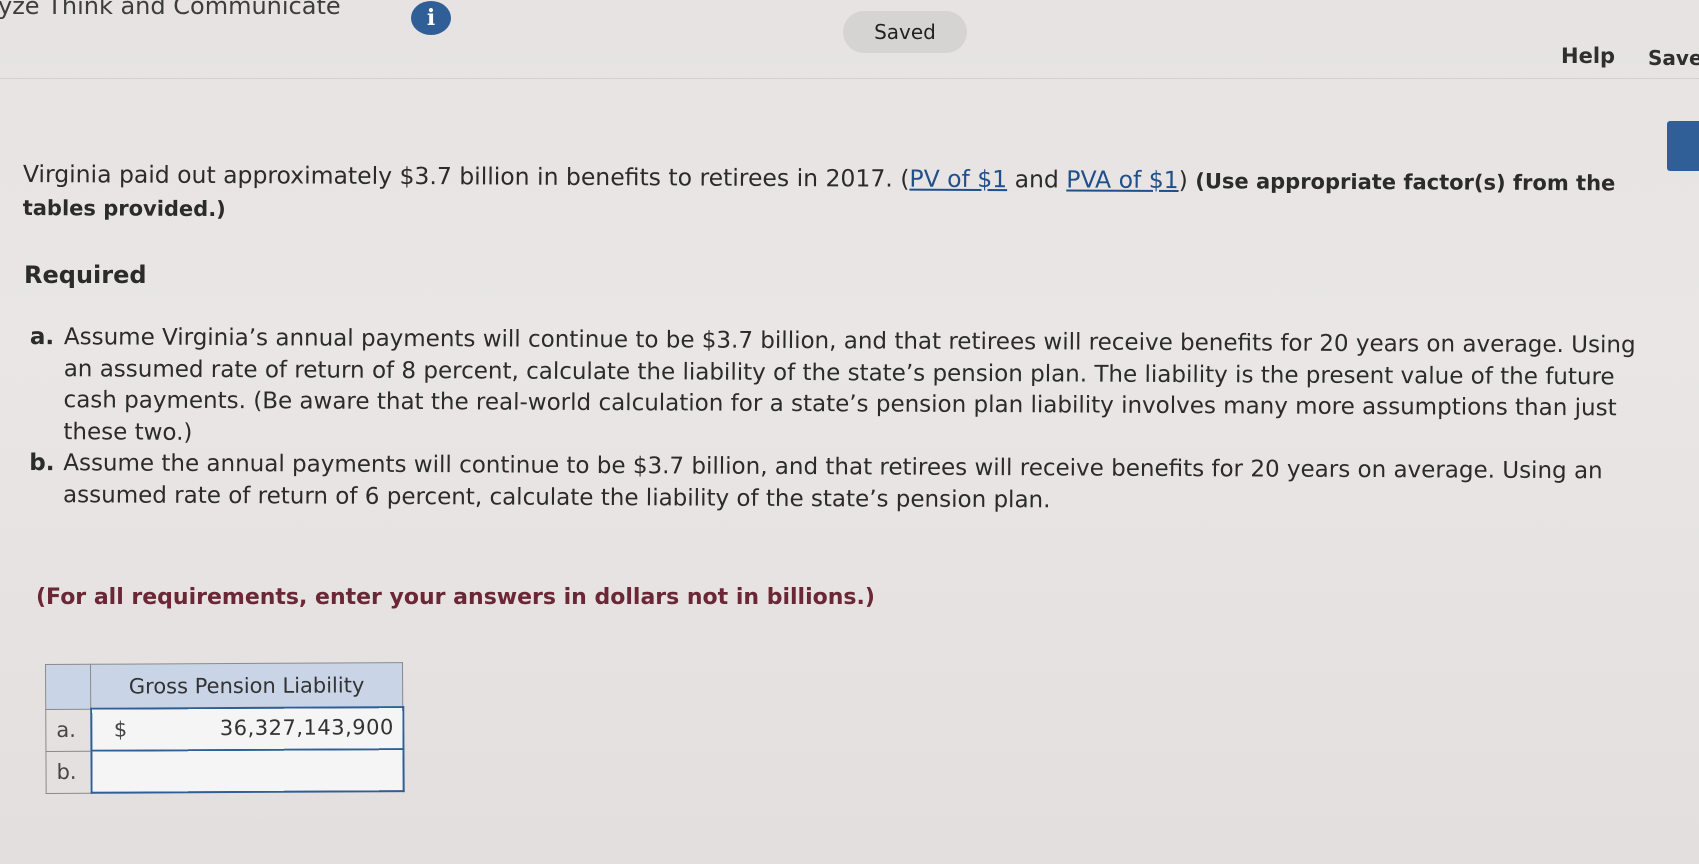  I want to click on row-label-a: a., so click(68, 729).